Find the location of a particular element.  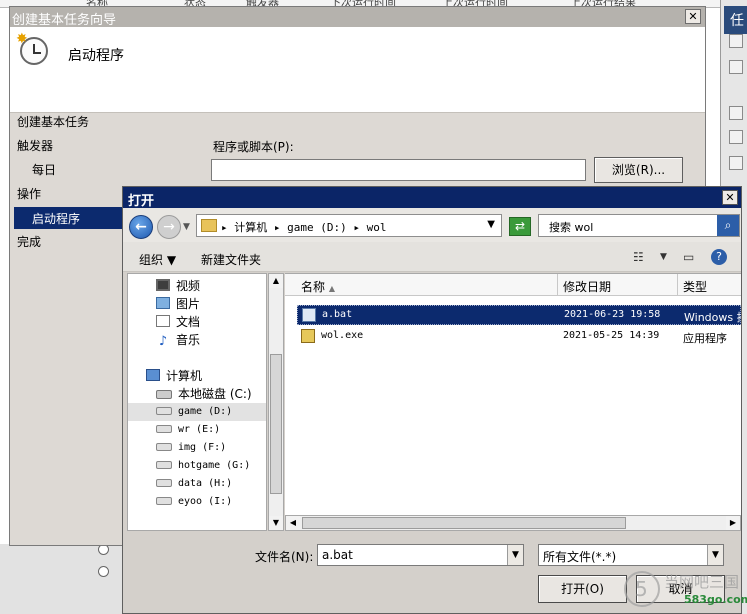

help-icon: ? is located at coordinates (719, 257).